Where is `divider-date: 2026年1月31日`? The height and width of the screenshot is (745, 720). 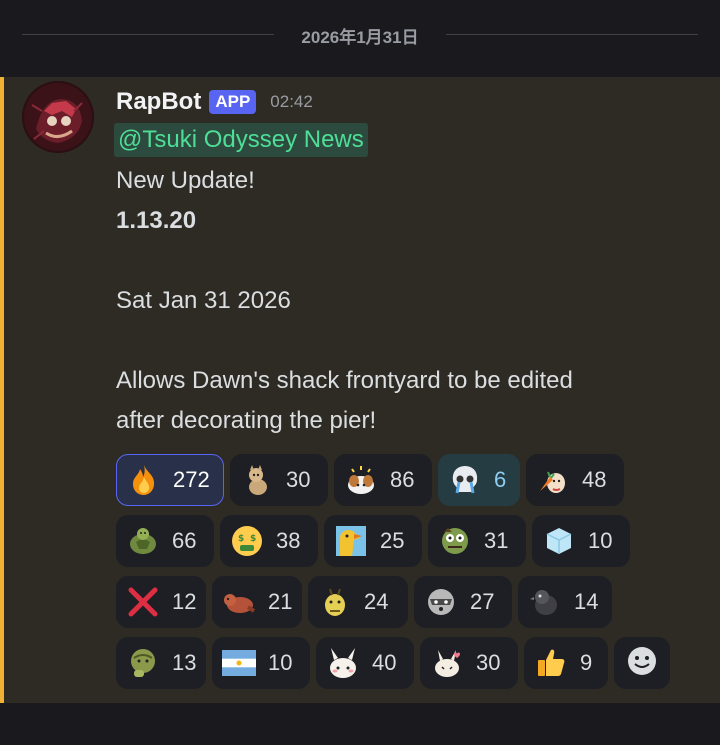
divider-date: 2026年1月31日 is located at coordinates (360, 37).